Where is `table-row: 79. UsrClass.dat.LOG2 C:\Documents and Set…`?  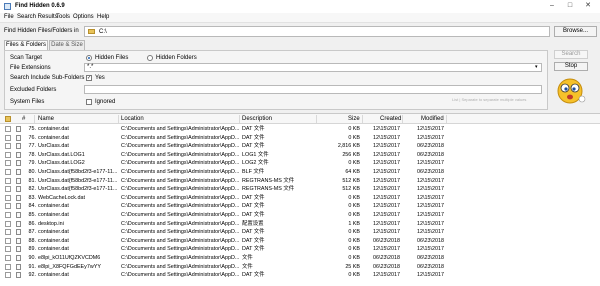
table-row: 79. UsrClass.dat.LOG2 C:\Documents and Set… is located at coordinates (300, 163).